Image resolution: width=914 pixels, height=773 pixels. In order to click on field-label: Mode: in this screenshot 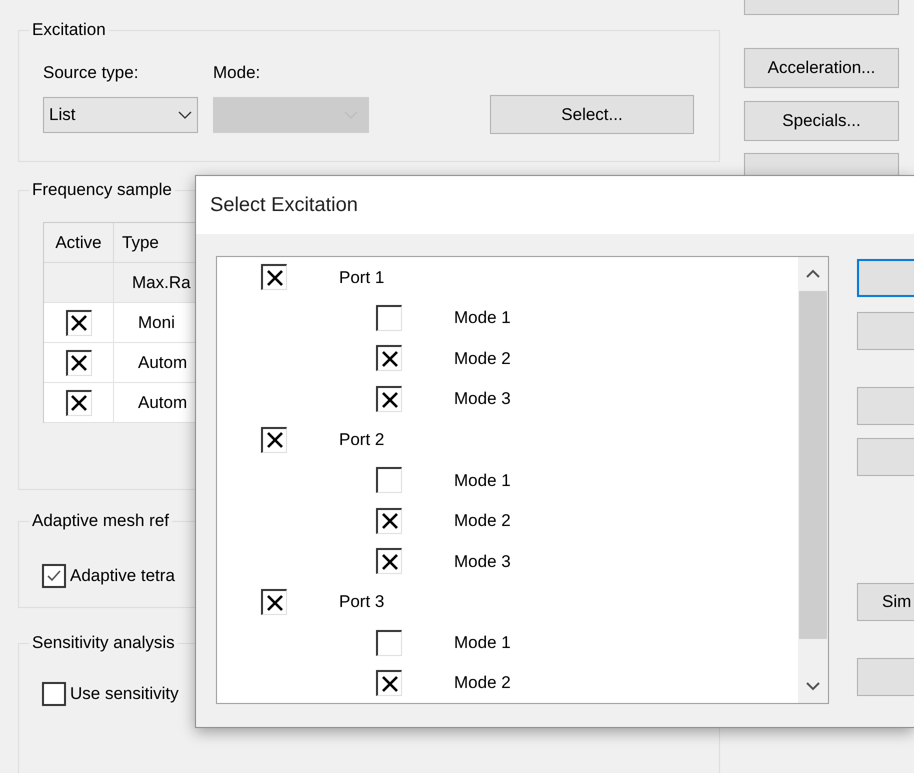, I will do `click(236, 73)`.